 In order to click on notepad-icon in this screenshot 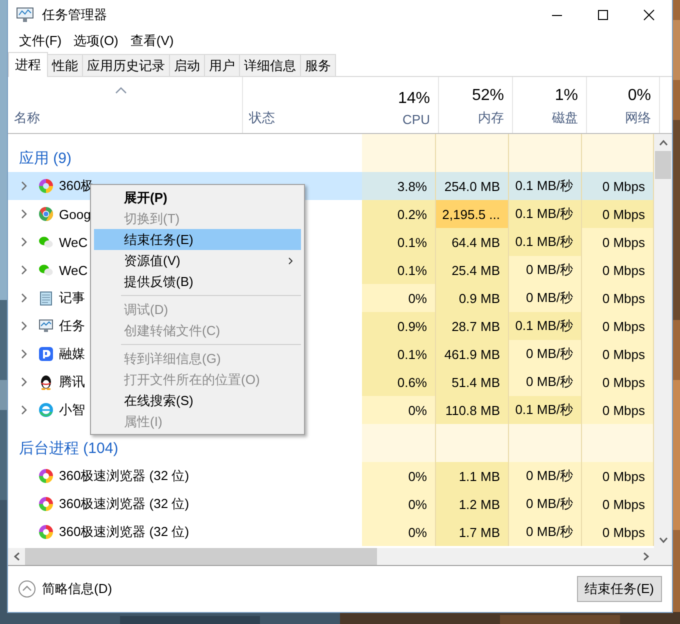, I will do `click(46, 298)`.